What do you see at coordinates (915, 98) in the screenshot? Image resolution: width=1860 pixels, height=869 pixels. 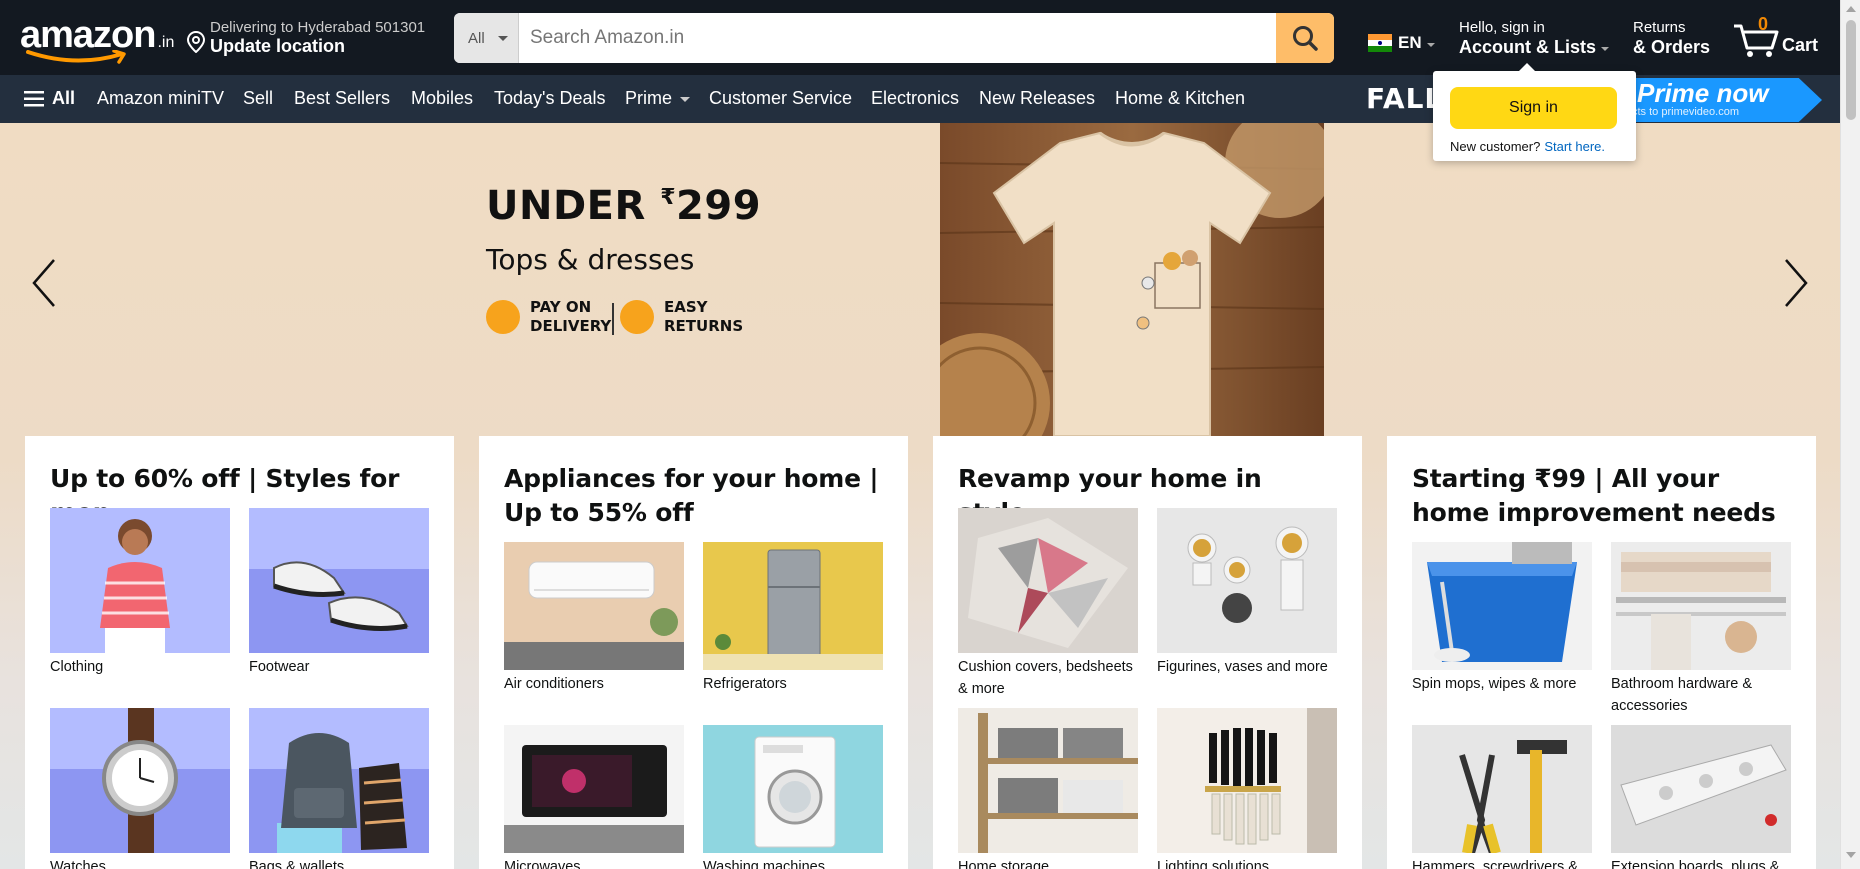 I see `nav-item-electronics: Electronics` at bounding box center [915, 98].